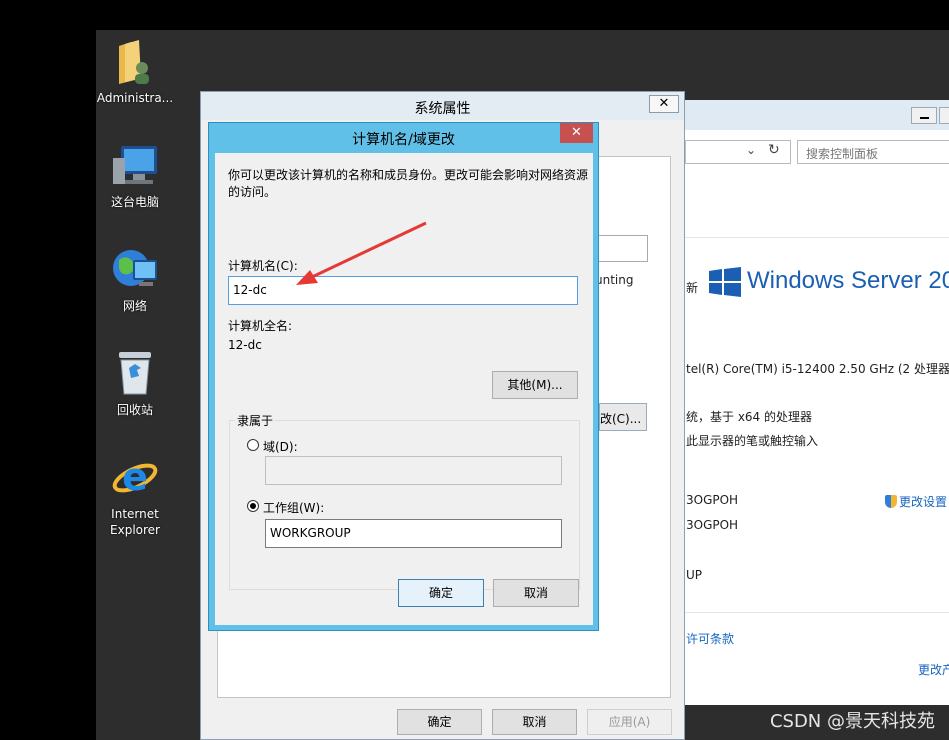 This screenshot has width=949, height=740. What do you see at coordinates (134, 202) in the screenshot?
I see `desktop-icon-label: 这台电脑` at bounding box center [134, 202].